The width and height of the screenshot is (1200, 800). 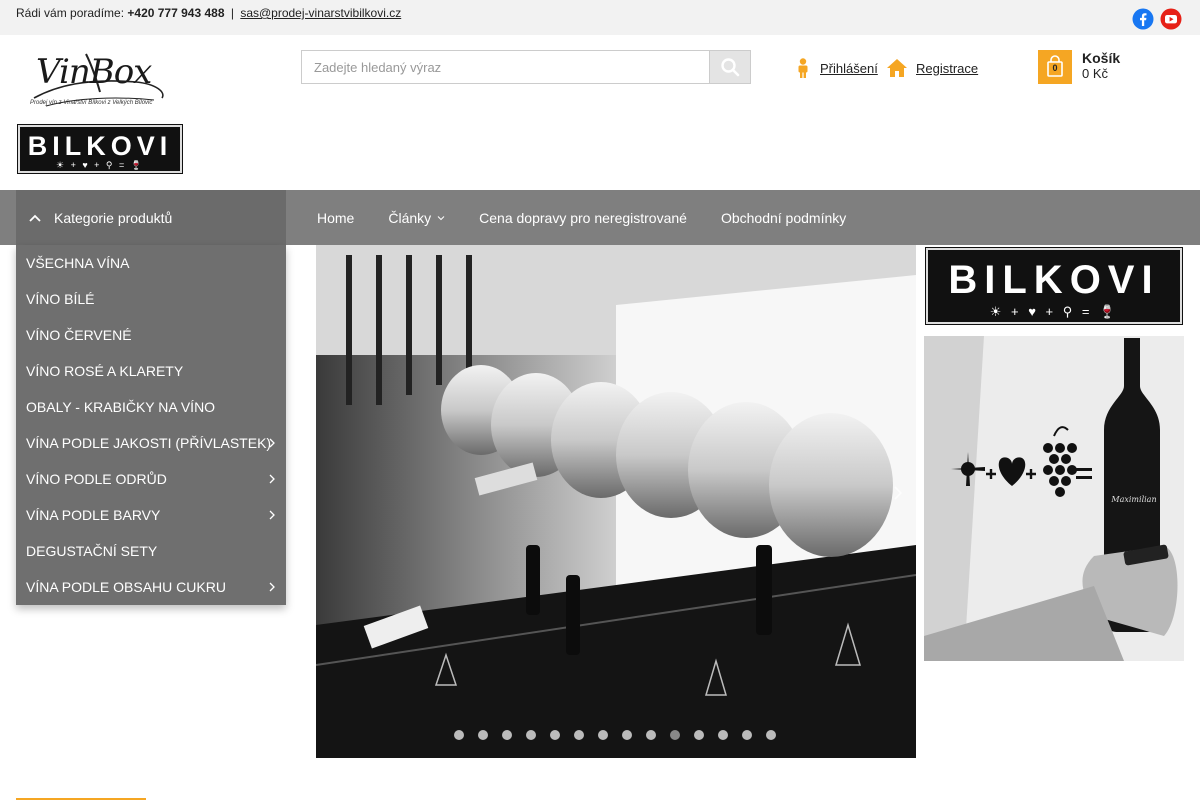 I want to click on chevron-up-icon, so click(x=35, y=218).